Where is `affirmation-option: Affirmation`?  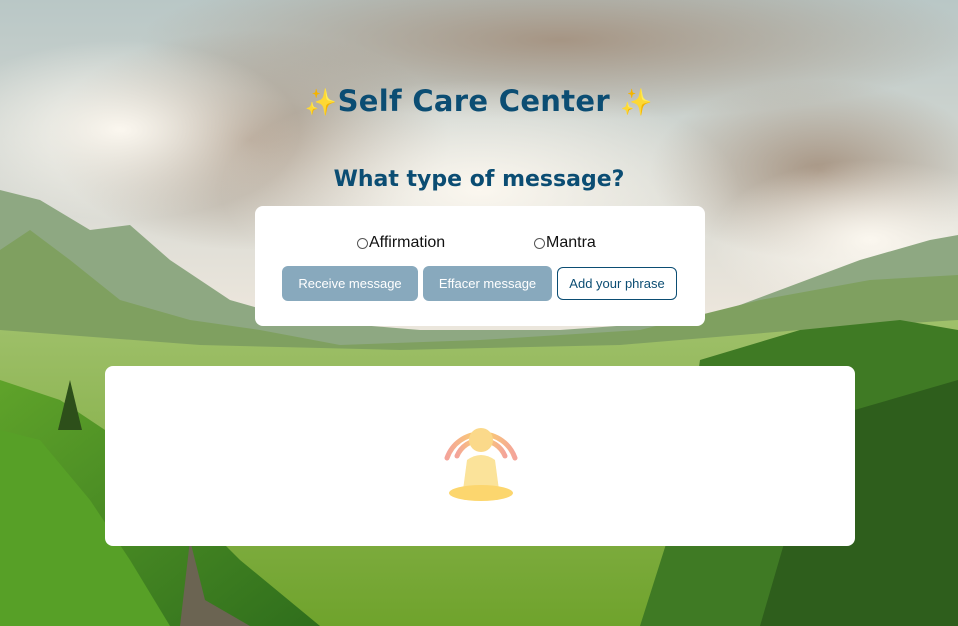 affirmation-option: Affirmation is located at coordinates (401, 243).